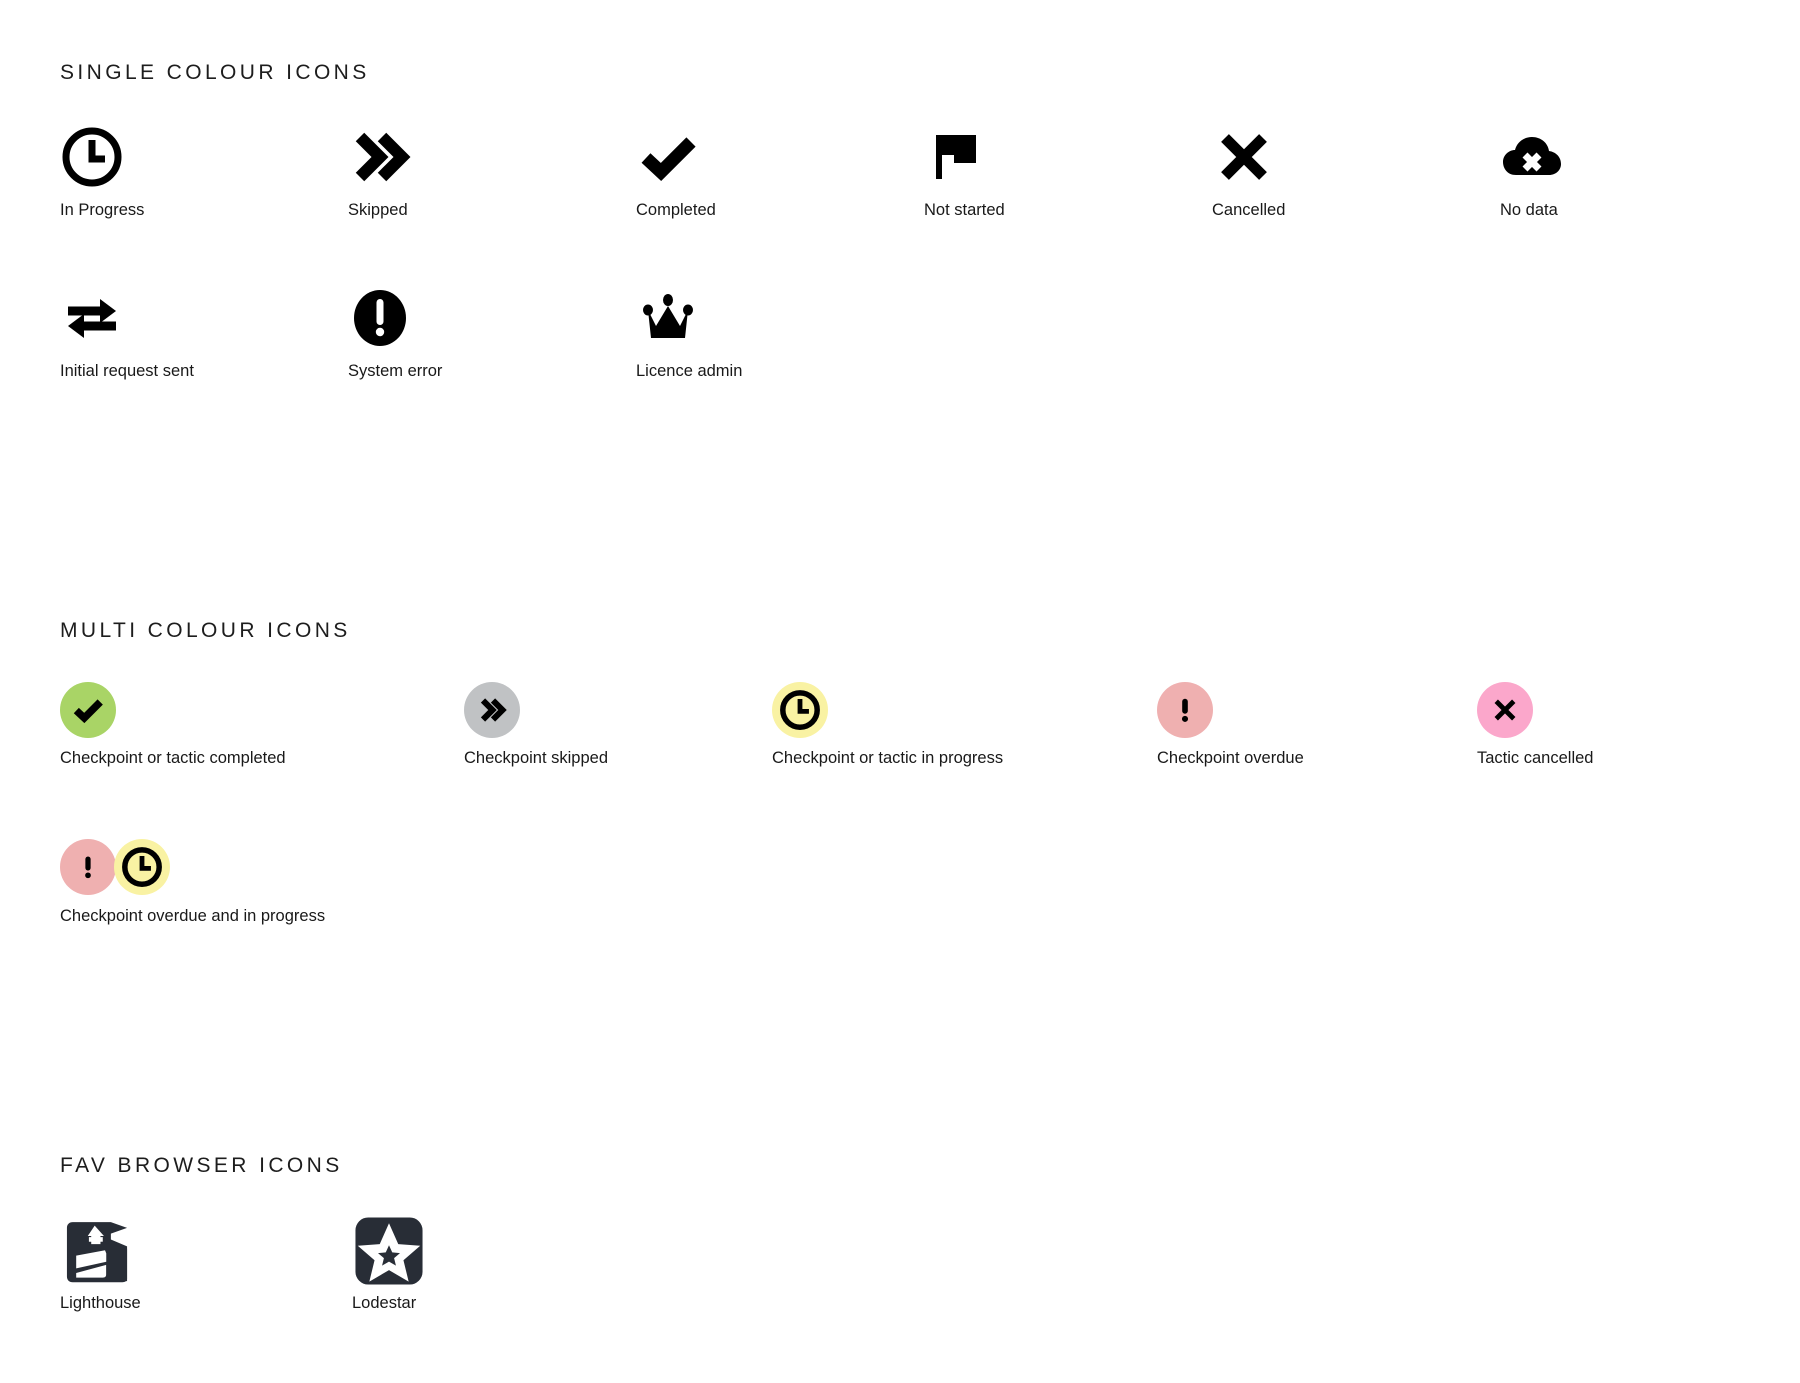 This screenshot has width=1800, height=1383. What do you see at coordinates (384, 1303) in the screenshot?
I see `icon-label: Lodestar` at bounding box center [384, 1303].